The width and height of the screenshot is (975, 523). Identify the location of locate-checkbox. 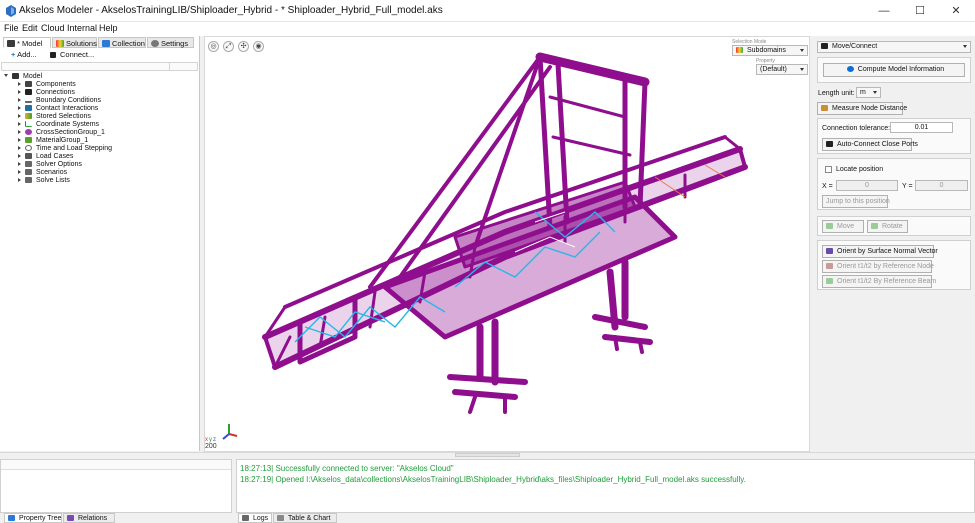
(828, 169).